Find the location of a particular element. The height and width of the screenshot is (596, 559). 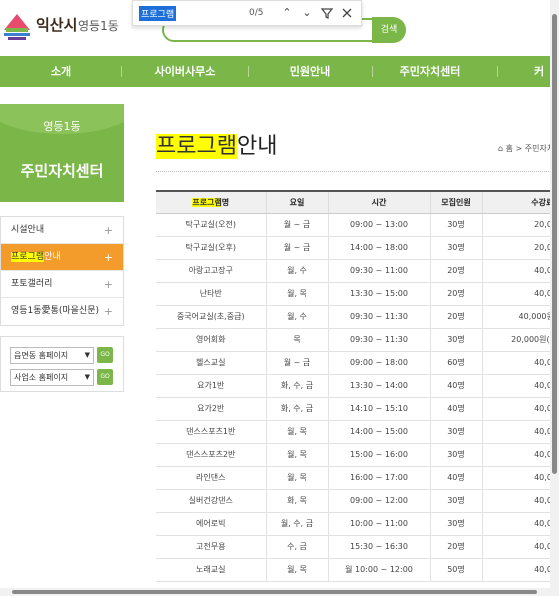

cell-program: 탁구교실(오전) is located at coordinates (211, 225).